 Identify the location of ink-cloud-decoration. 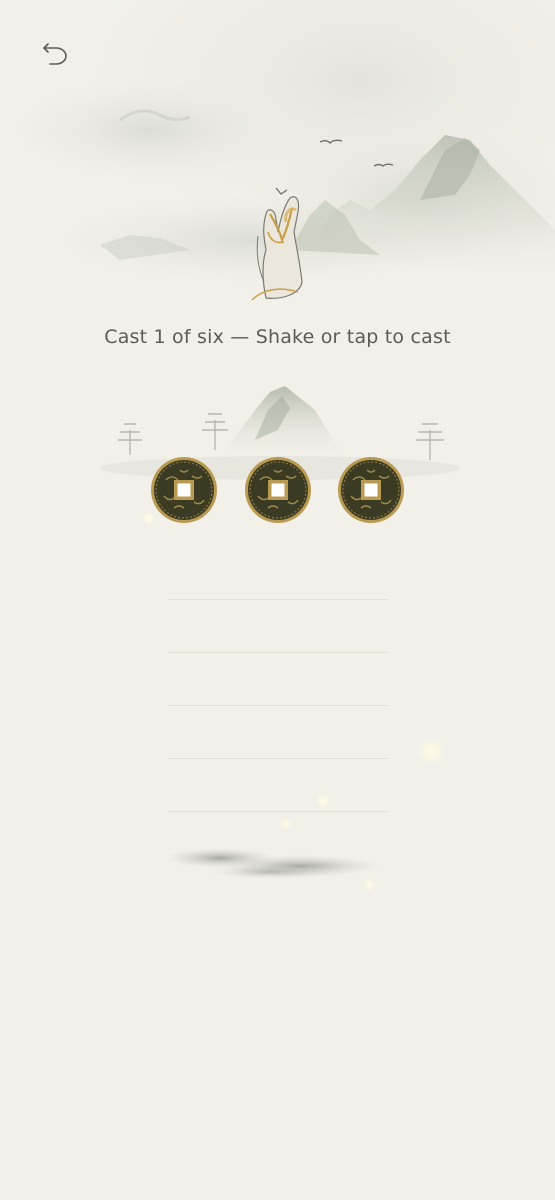
(272, 863).